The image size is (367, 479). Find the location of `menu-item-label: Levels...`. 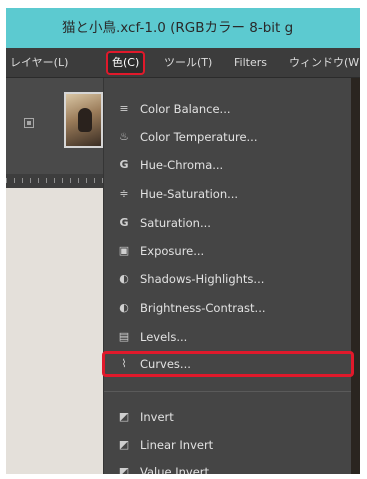

menu-item-label: Levels... is located at coordinates (164, 337).